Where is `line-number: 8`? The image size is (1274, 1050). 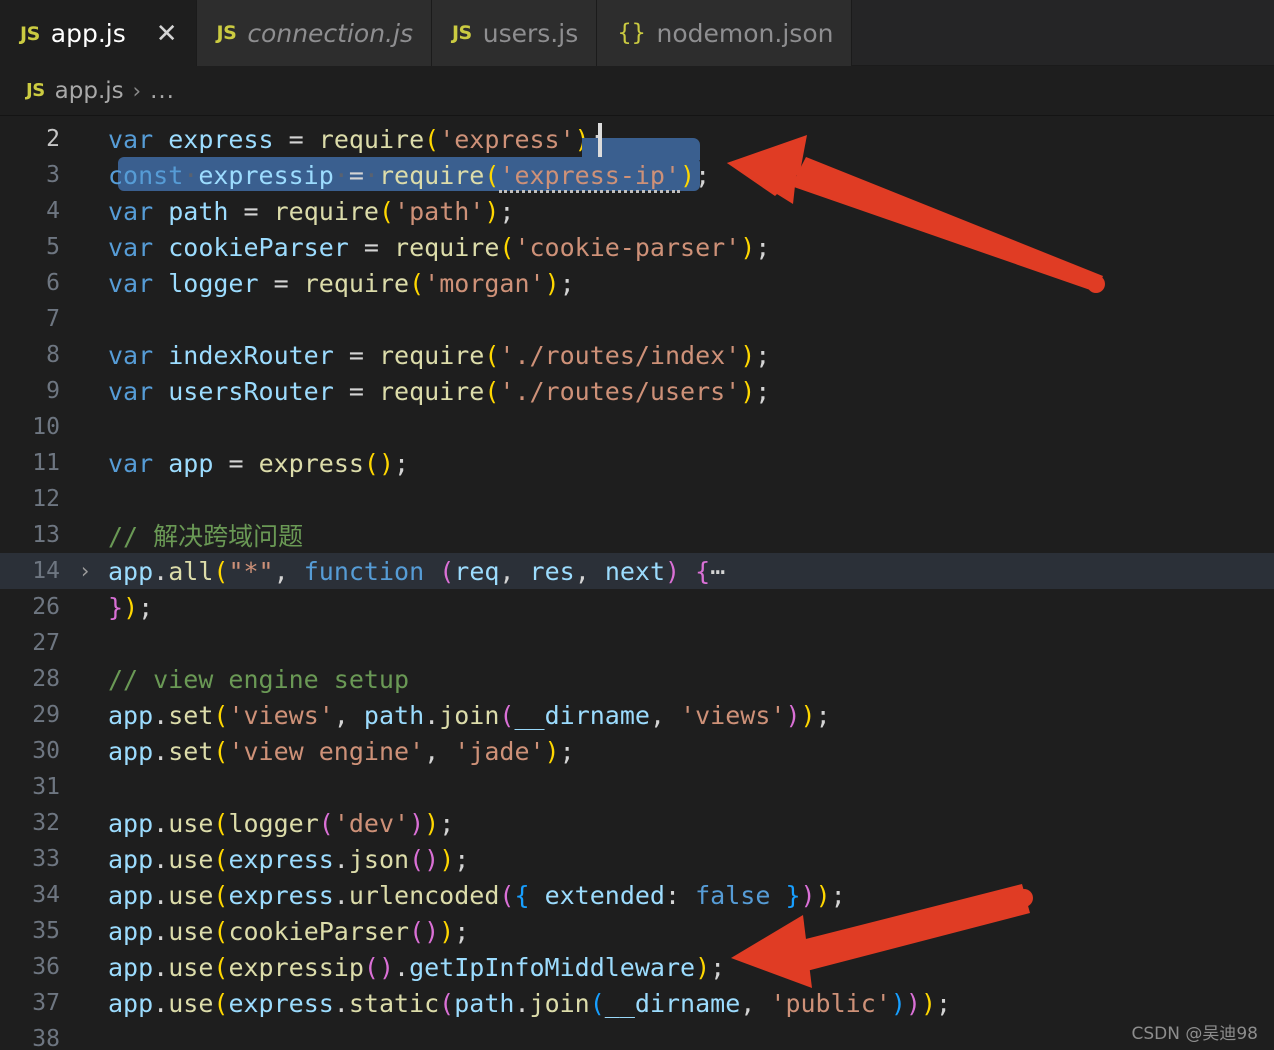 line-number: 8 is located at coordinates (53, 355).